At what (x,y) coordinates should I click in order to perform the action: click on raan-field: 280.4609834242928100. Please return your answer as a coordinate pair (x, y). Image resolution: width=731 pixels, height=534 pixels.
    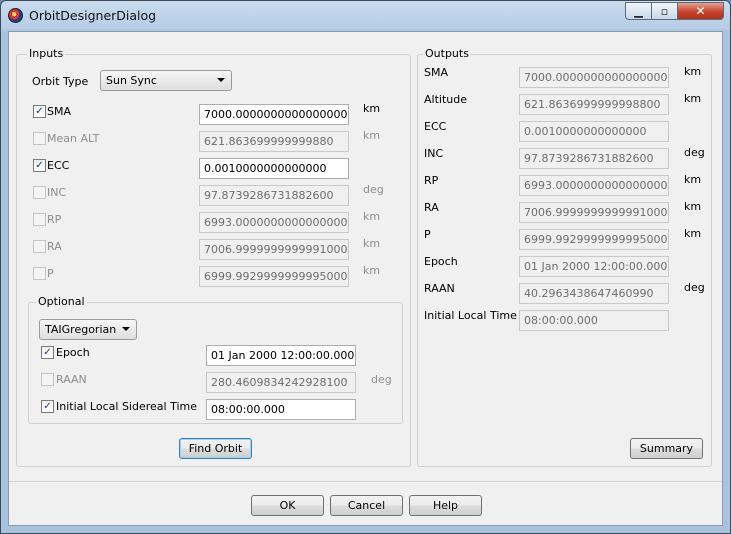
    Looking at the image, I should click on (281, 382).